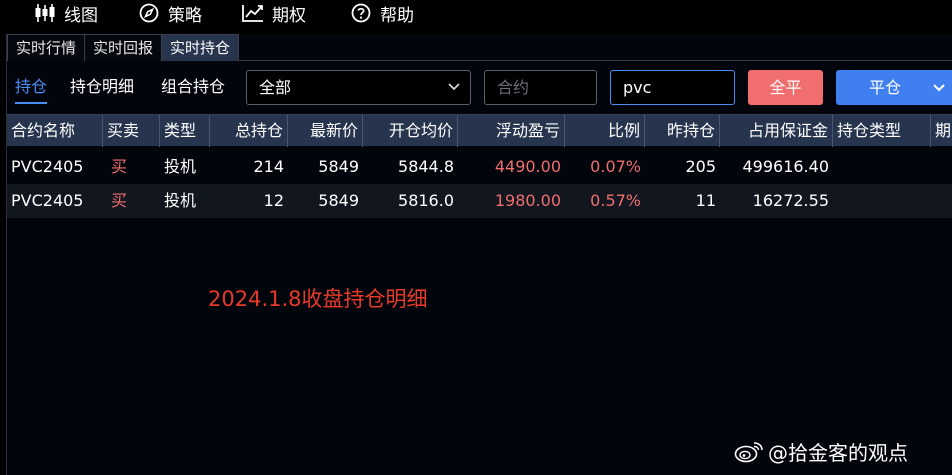 This screenshot has width=952, height=475. I want to click on line-chart-icon, so click(253, 13).